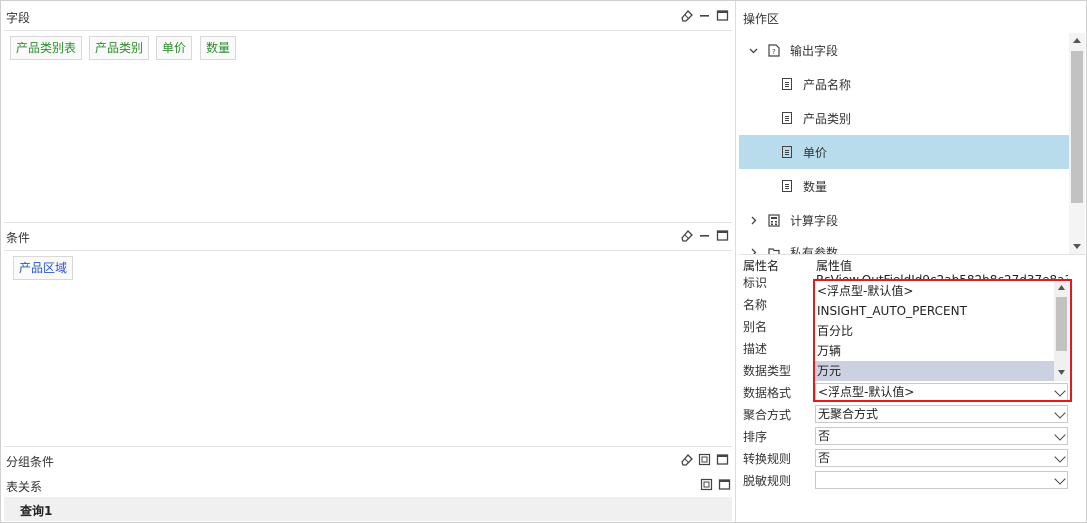 The height and width of the screenshot is (523, 1087). What do you see at coordinates (814, 50) in the screenshot?
I see `tree-label: 输出字段` at bounding box center [814, 50].